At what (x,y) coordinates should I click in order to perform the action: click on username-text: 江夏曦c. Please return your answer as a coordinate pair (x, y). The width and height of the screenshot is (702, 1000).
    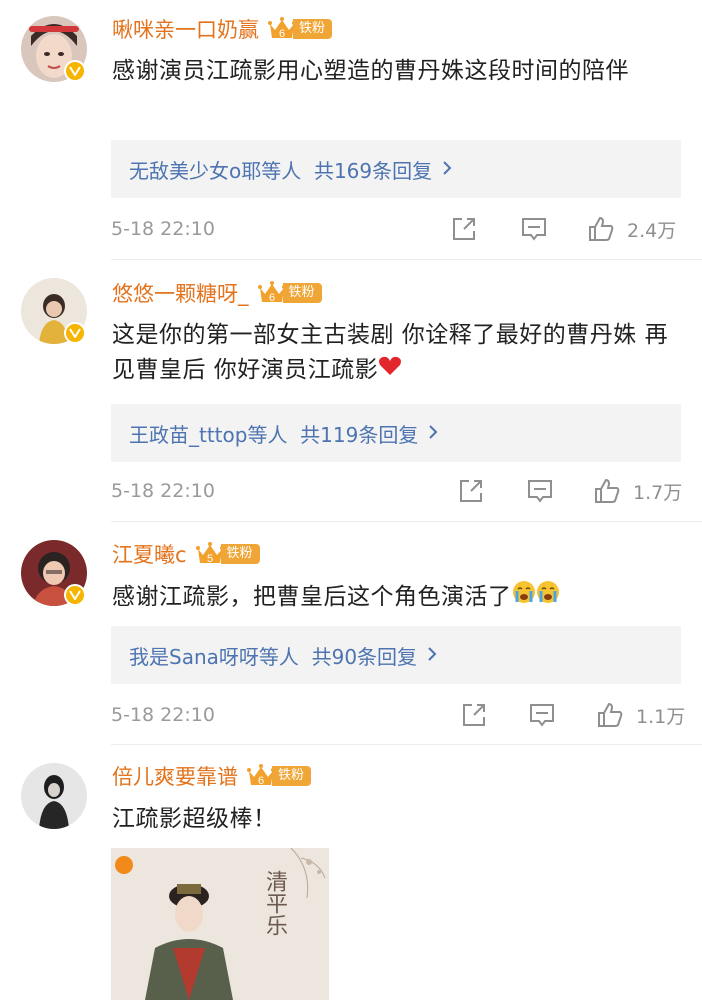
    Looking at the image, I should click on (149, 554).